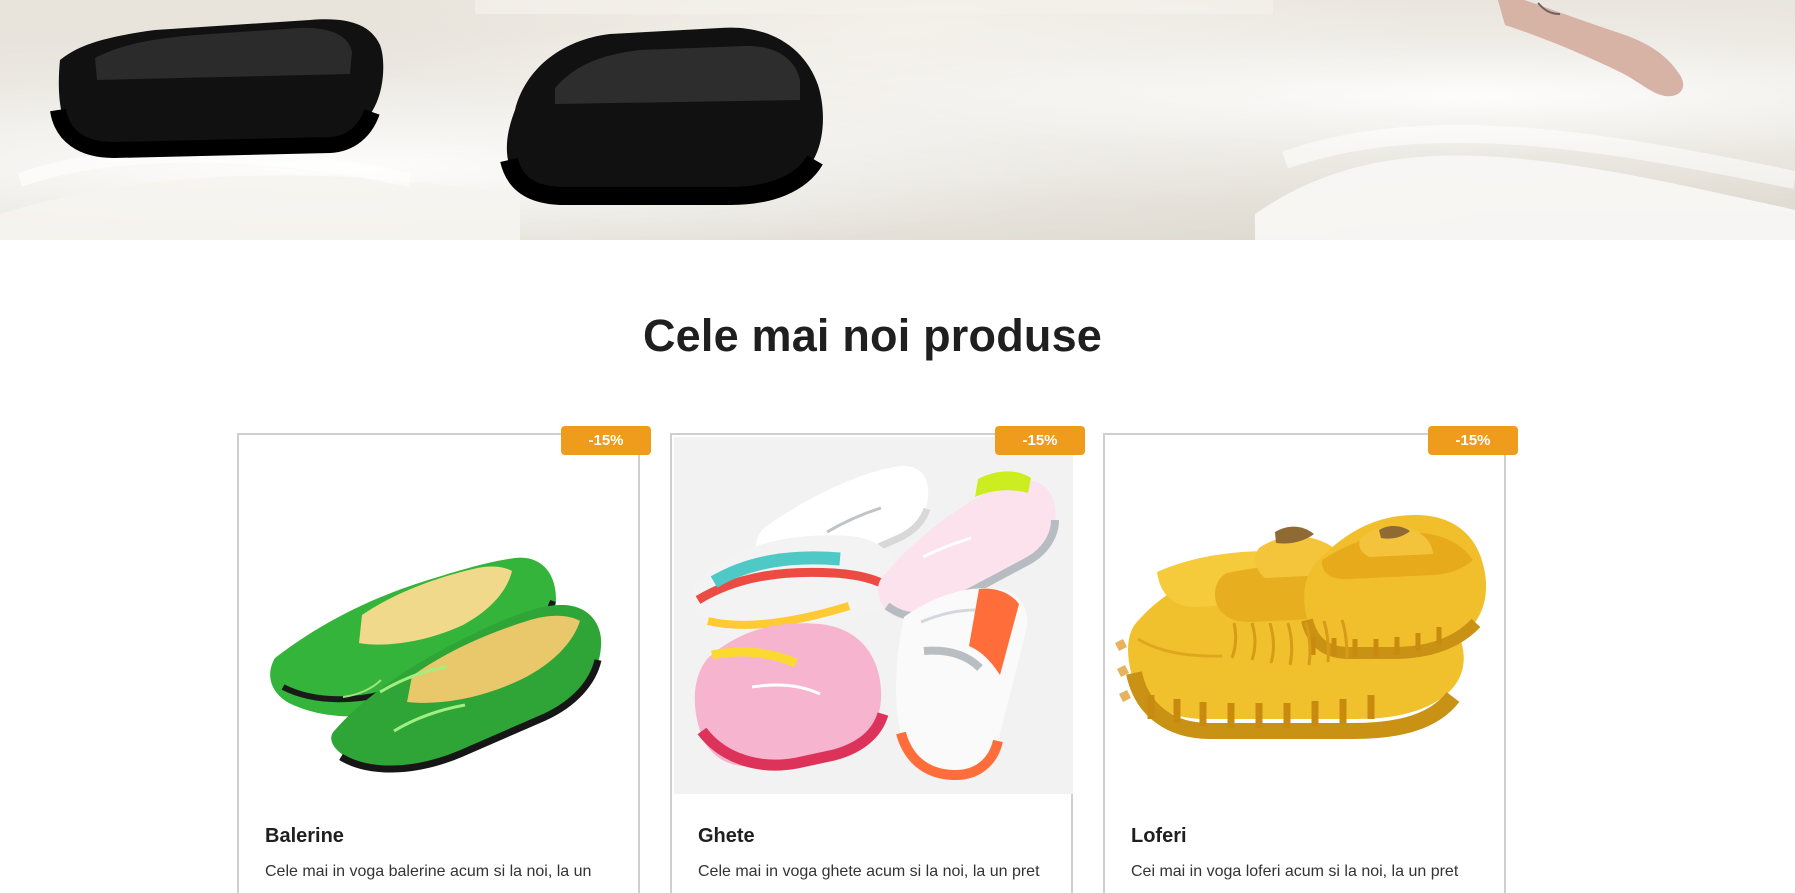 Image resolution: width=1795 pixels, height=893 pixels. Describe the element at coordinates (726, 836) in the screenshot. I see `product-name: Ghete` at that location.